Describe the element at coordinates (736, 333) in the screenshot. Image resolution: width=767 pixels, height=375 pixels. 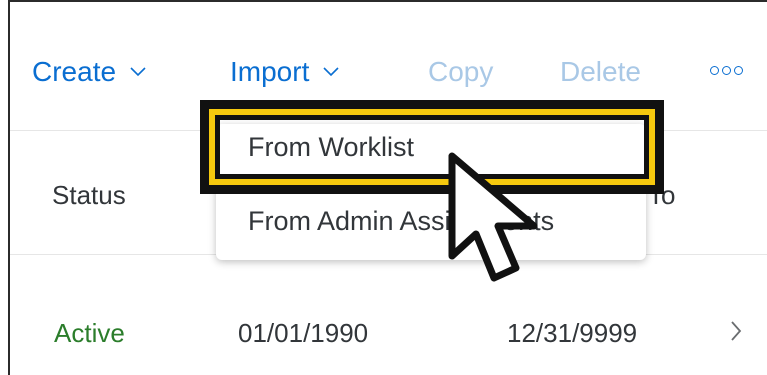
I see `chevron-right-icon` at that location.